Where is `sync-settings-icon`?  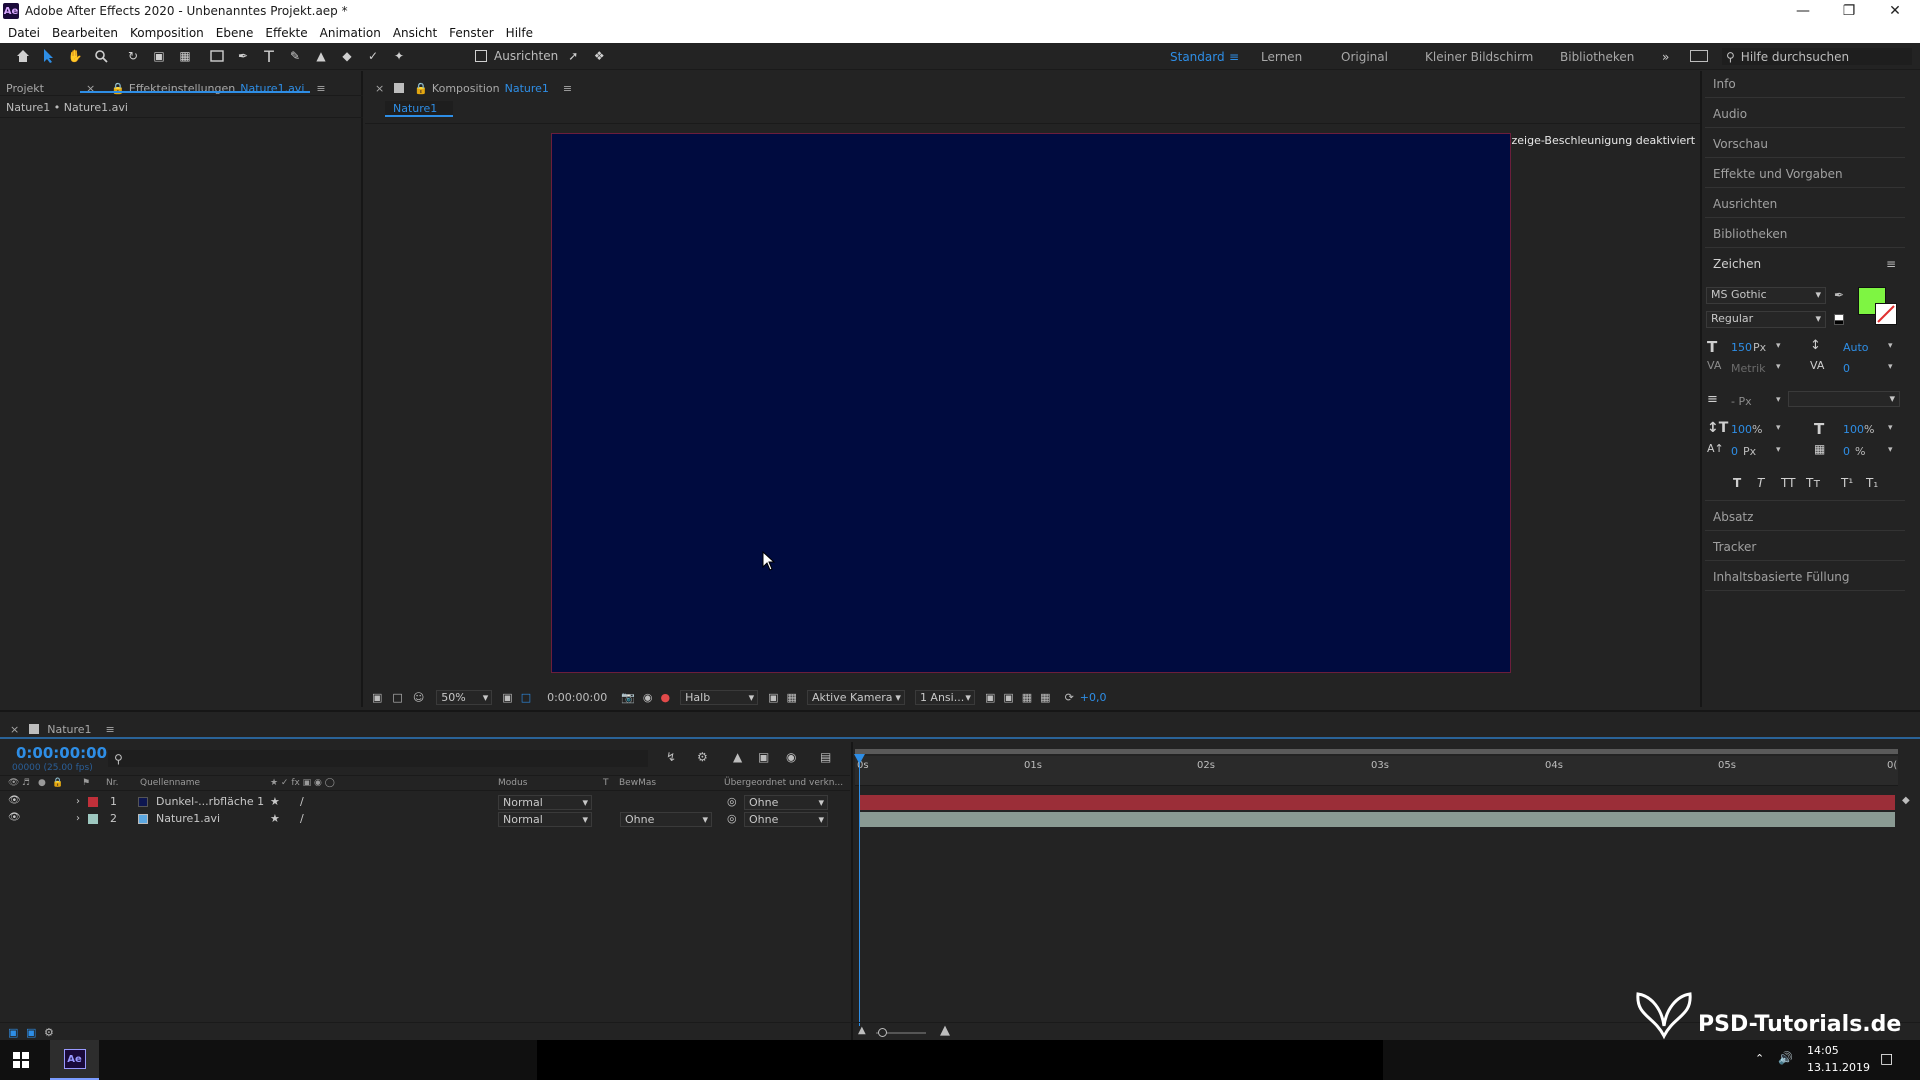 sync-settings-icon is located at coordinates (1699, 56).